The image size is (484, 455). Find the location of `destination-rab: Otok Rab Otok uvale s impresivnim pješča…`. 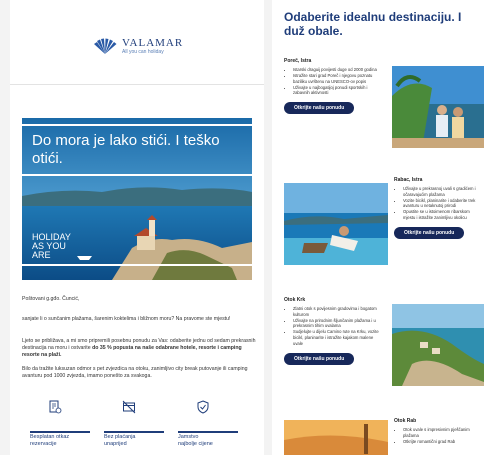

destination-rab: Otok Rab Otok uvale s impresivnim pješča… is located at coordinates (438, 431).